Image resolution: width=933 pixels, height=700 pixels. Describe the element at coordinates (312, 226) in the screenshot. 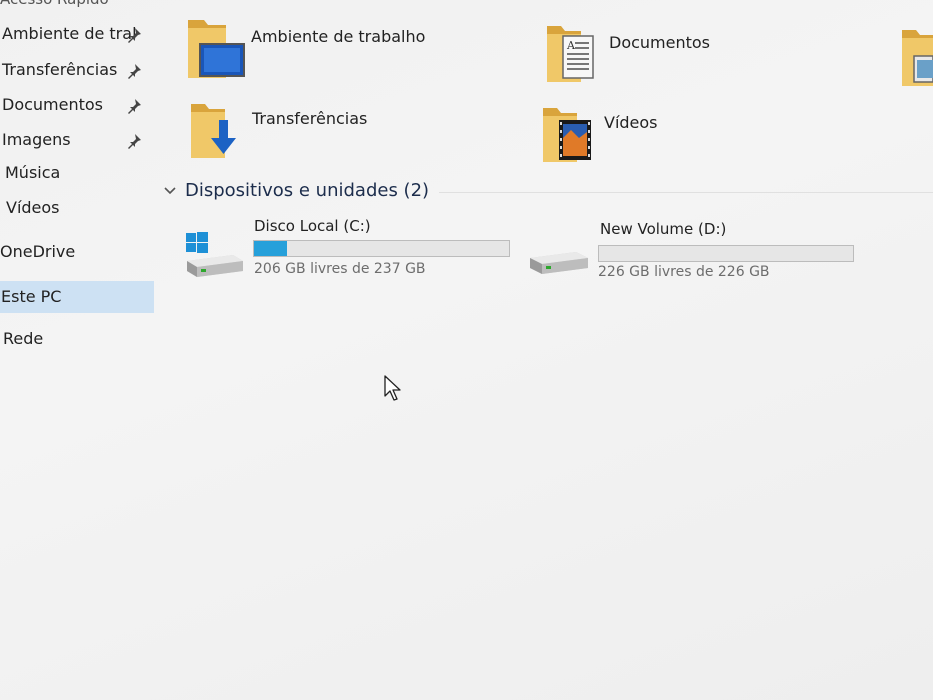

I see `drive-name: Disco Local (C:)` at that location.